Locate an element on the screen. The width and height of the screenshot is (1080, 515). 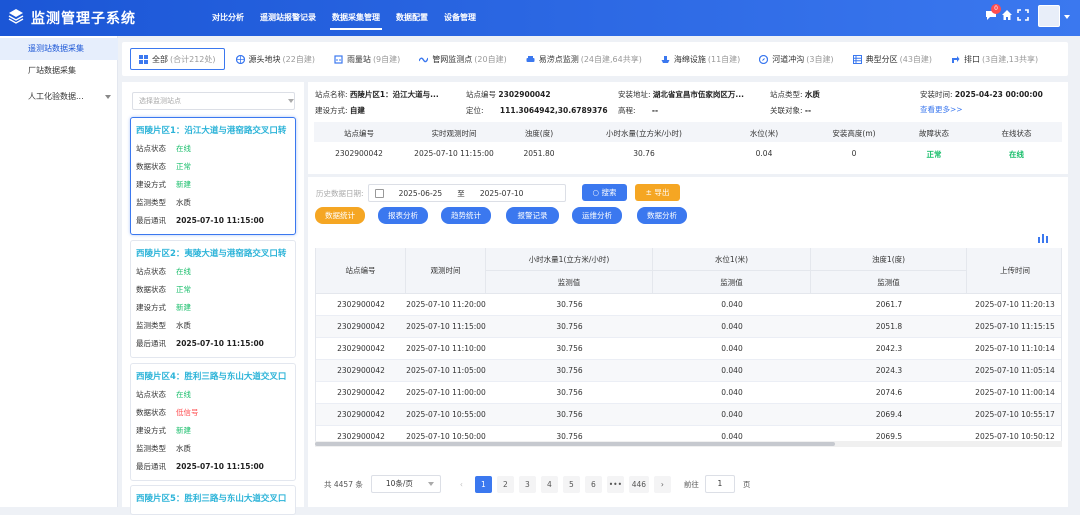
rt-header: 故障状态 is located at coordinates (934, 133).